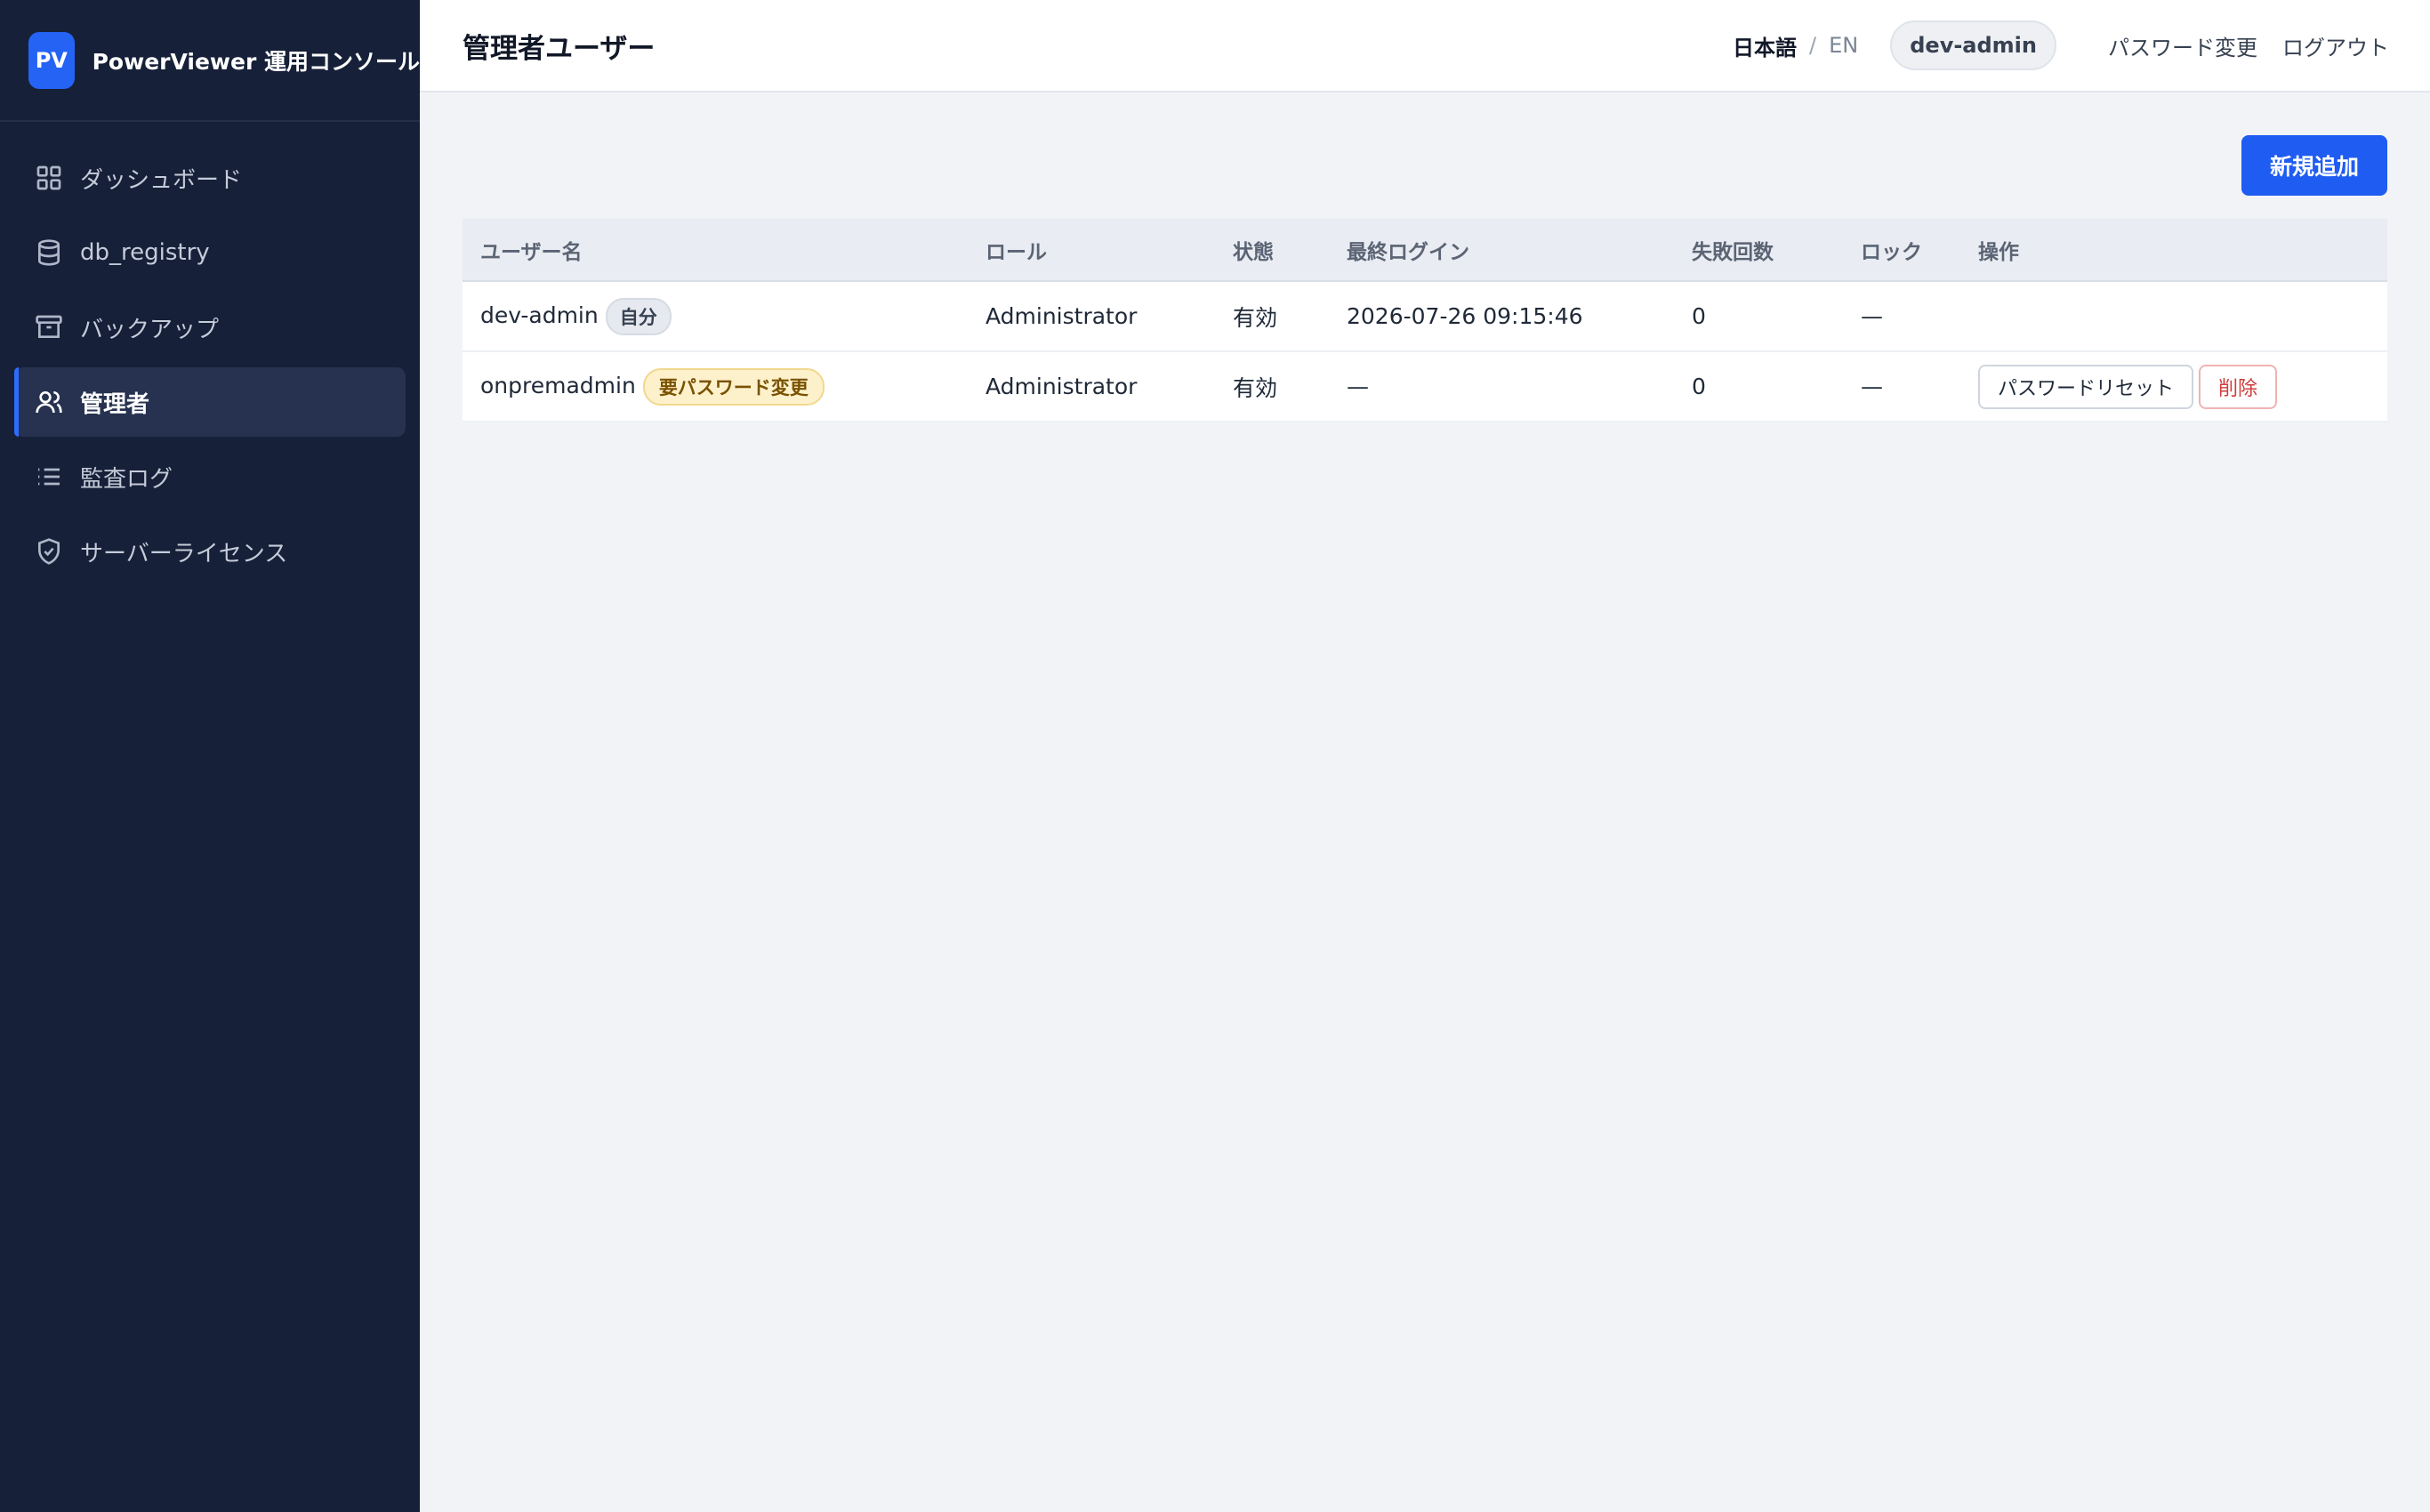 The width and height of the screenshot is (2430, 1512). What do you see at coordinates (49, 253) in the screenshot?
I see `database-icon` at bounding box center [49, 253].